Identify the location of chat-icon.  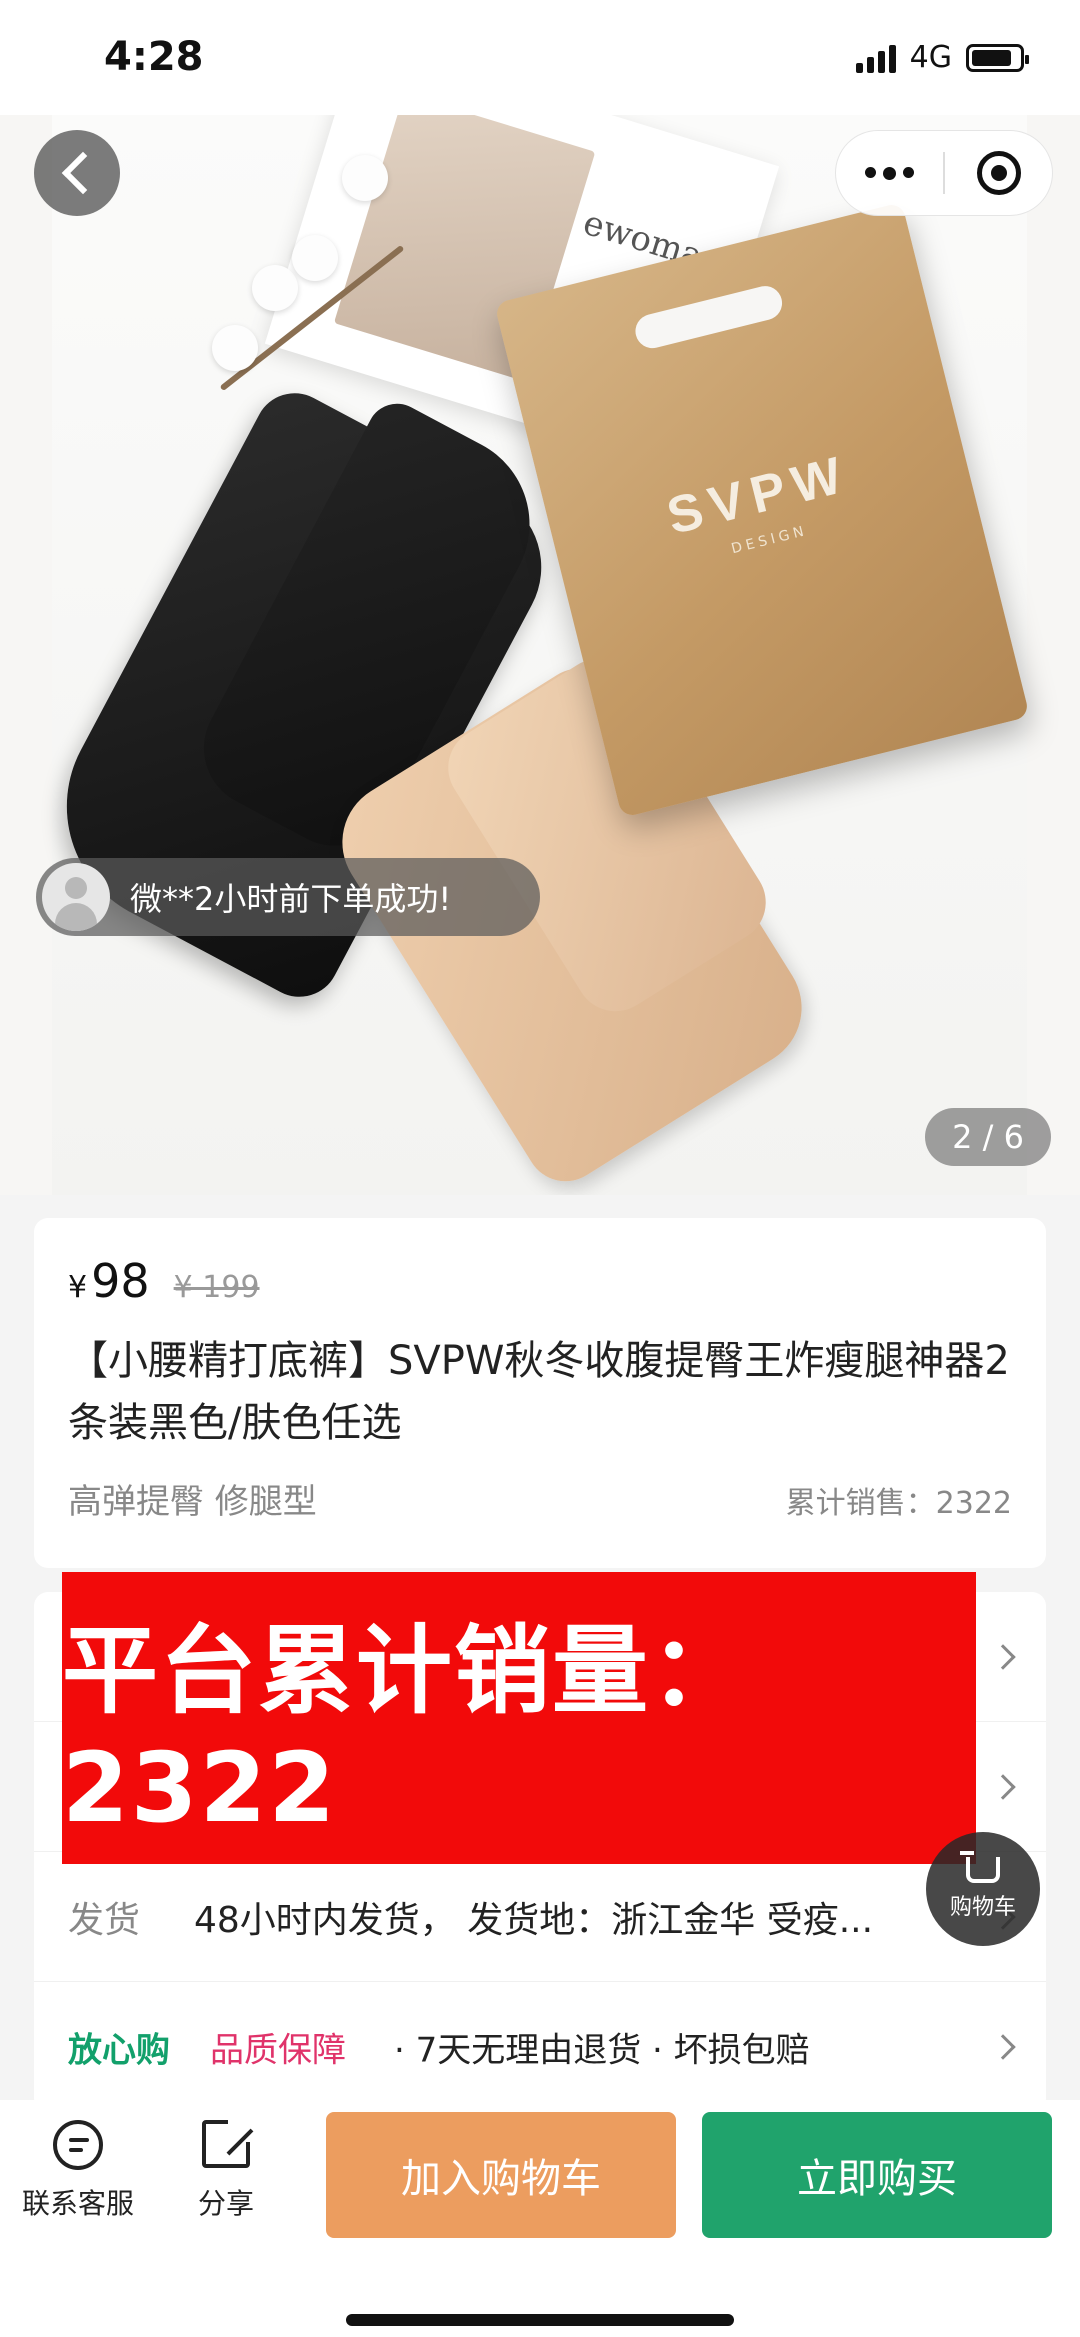
(78, 2145).